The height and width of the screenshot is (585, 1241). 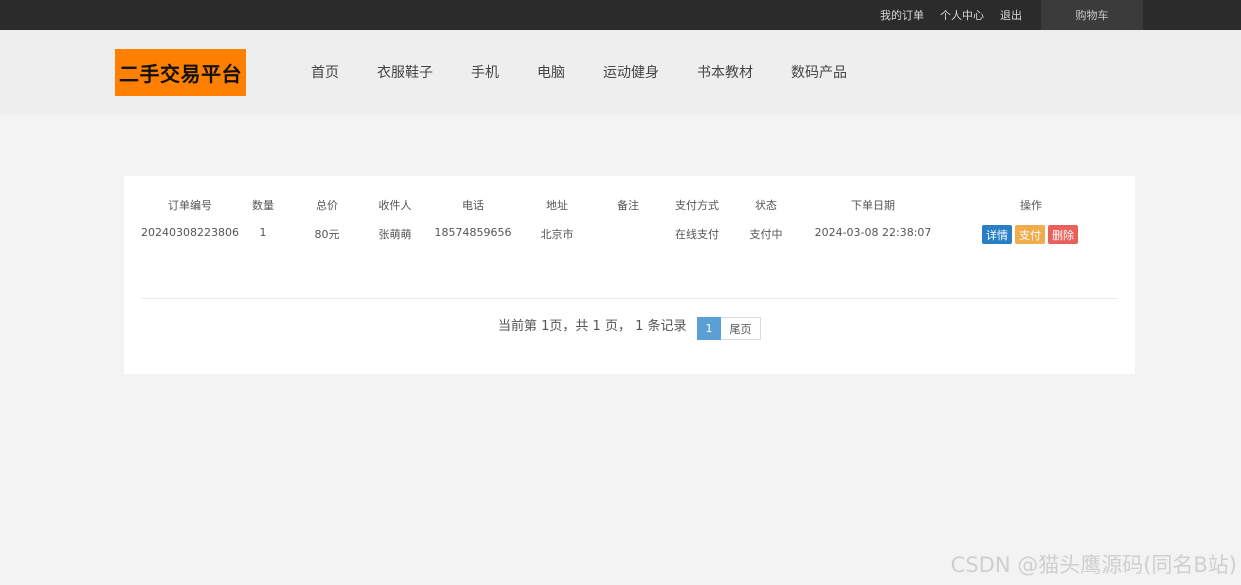 What do you see at coordinates (725, 72) in the screenshot?
I see `nav-item-books: 书本教材` at bounding box center [725, 72].